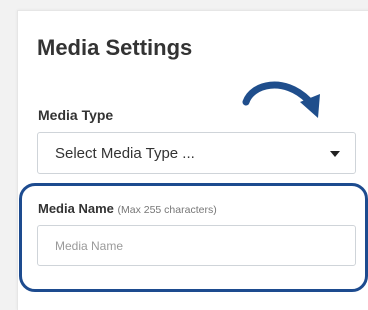 The width and height of the screenshot is (368, 310). I want to click on media-name-label: Media Name (Max 255 characters), so click(127, 208).